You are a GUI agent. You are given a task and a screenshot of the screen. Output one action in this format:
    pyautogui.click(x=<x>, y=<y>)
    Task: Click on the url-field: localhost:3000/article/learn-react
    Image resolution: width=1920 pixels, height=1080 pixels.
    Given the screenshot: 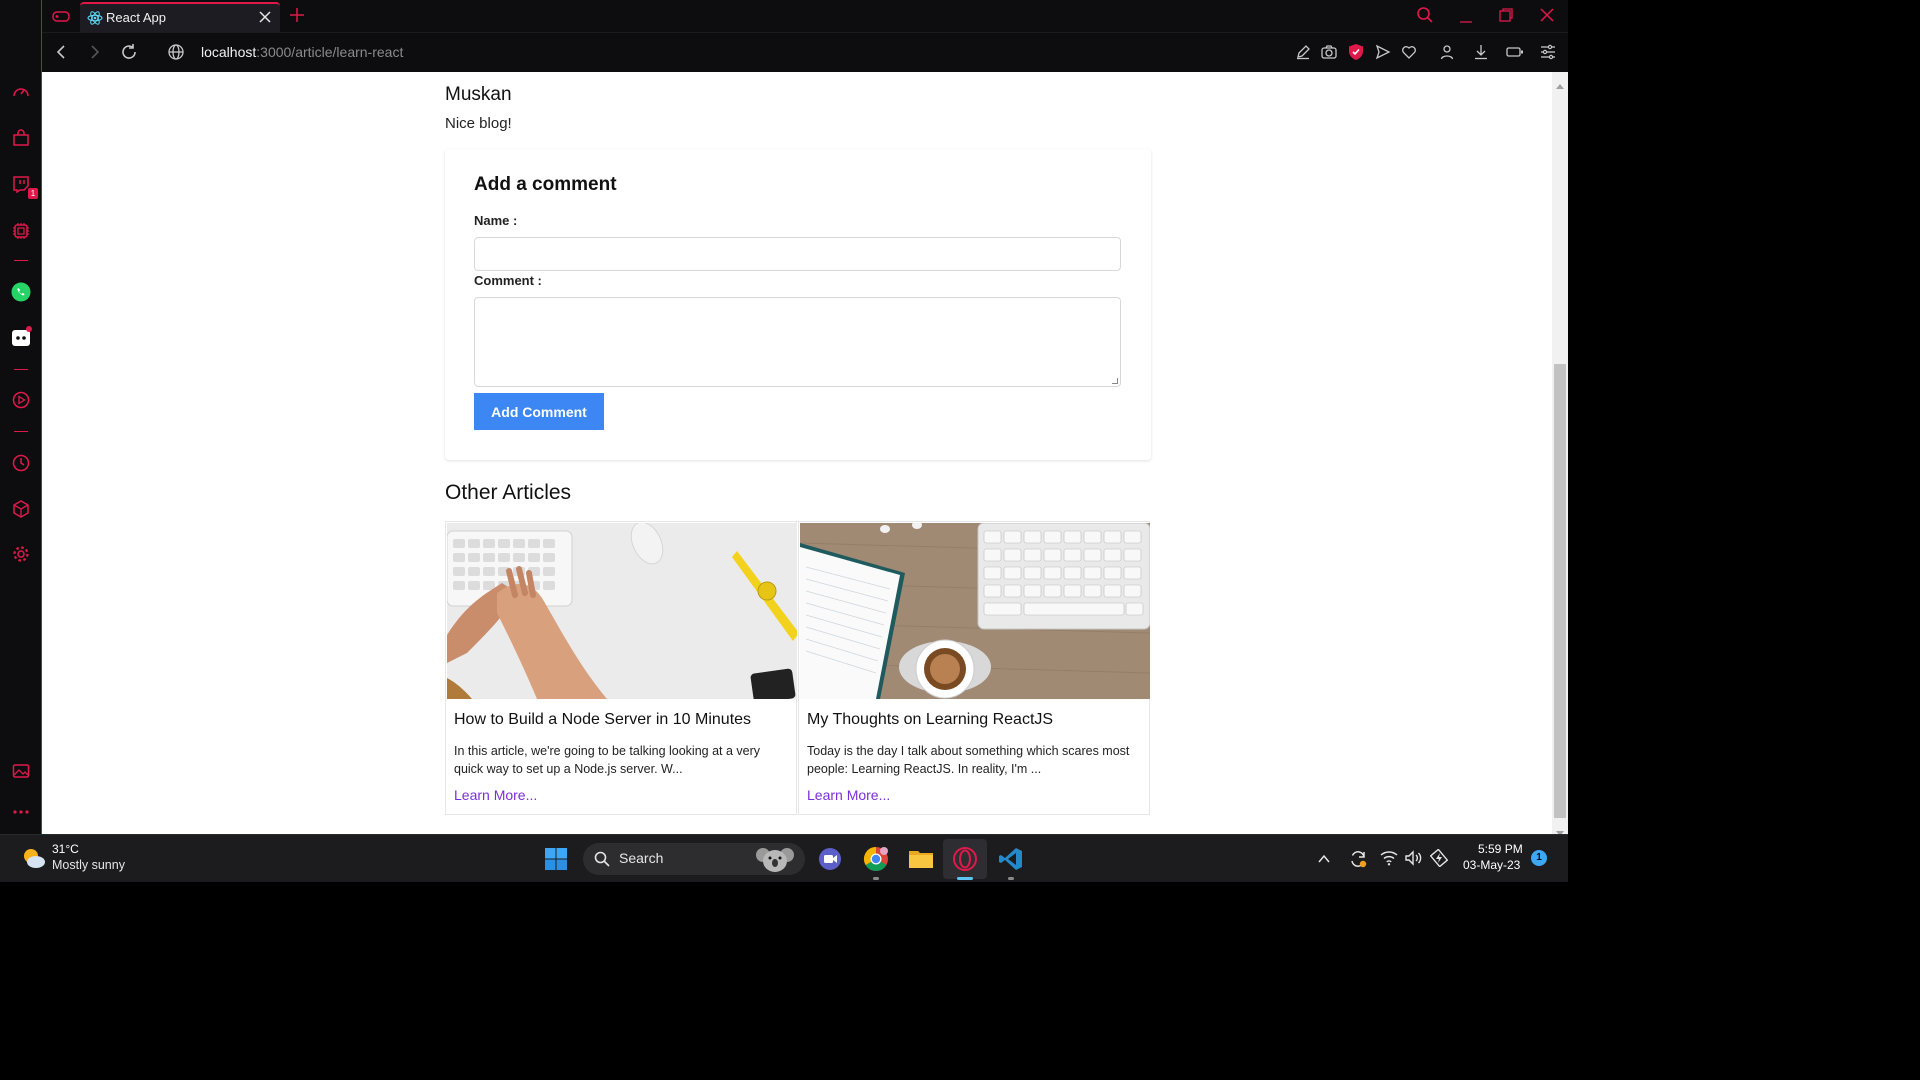 What is the action you would take?
    pyautogui.click(x=302, y=52)
    